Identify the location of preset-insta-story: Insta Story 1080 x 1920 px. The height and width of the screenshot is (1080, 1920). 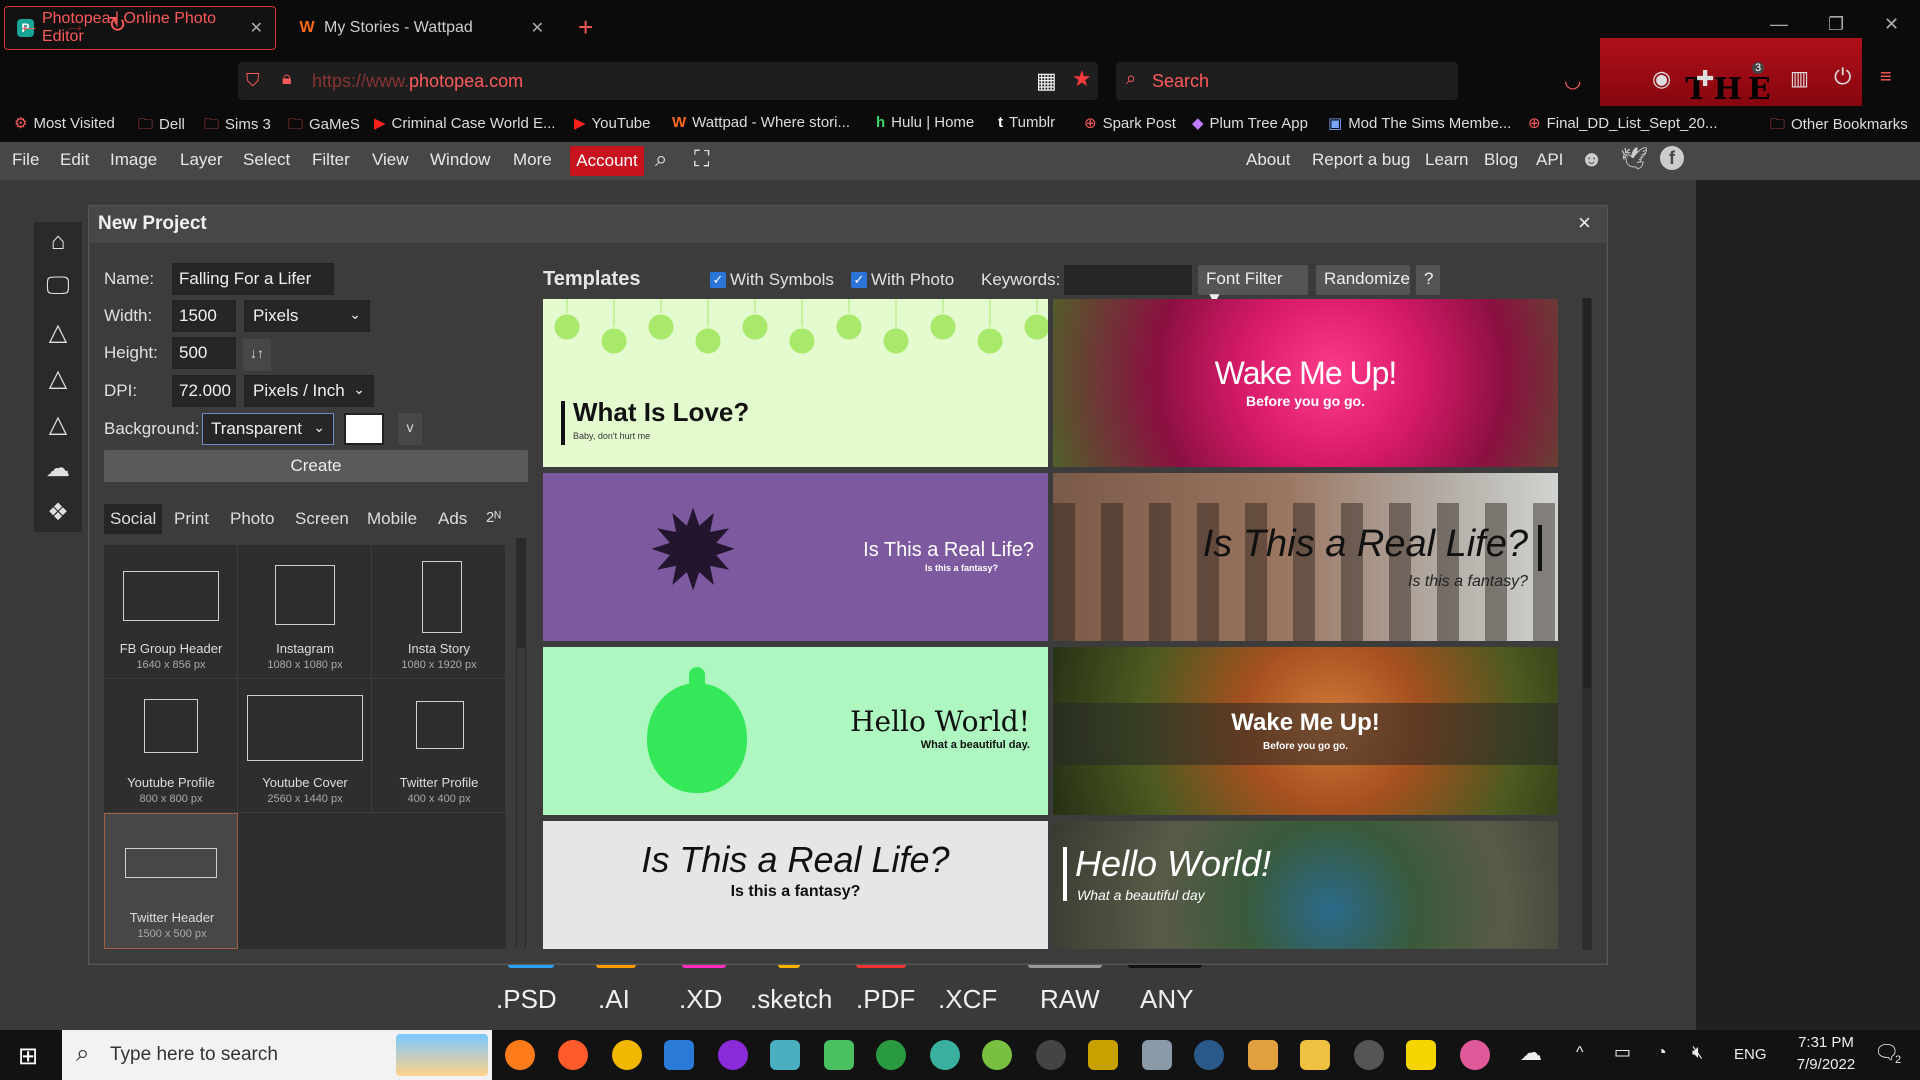
(439, 612).